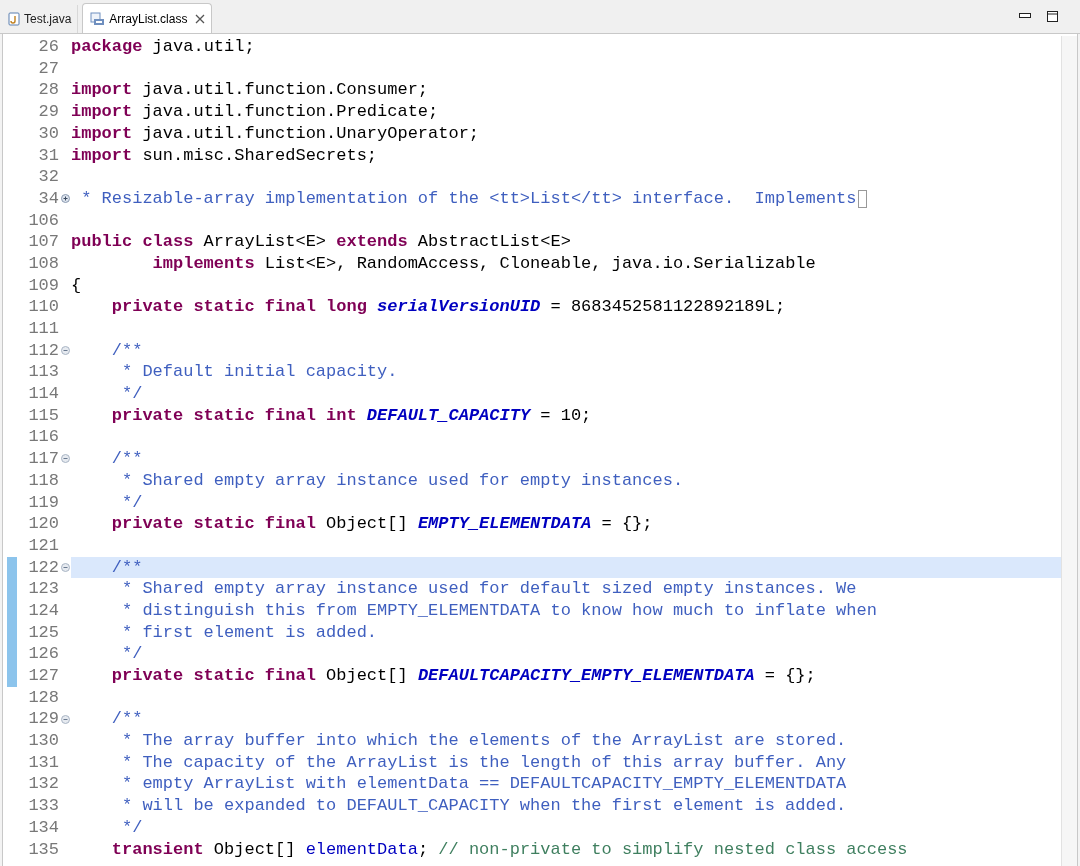  Describe the element at coordinates (43, 480) in the screenshot. I see `line-number: 118` at that location.